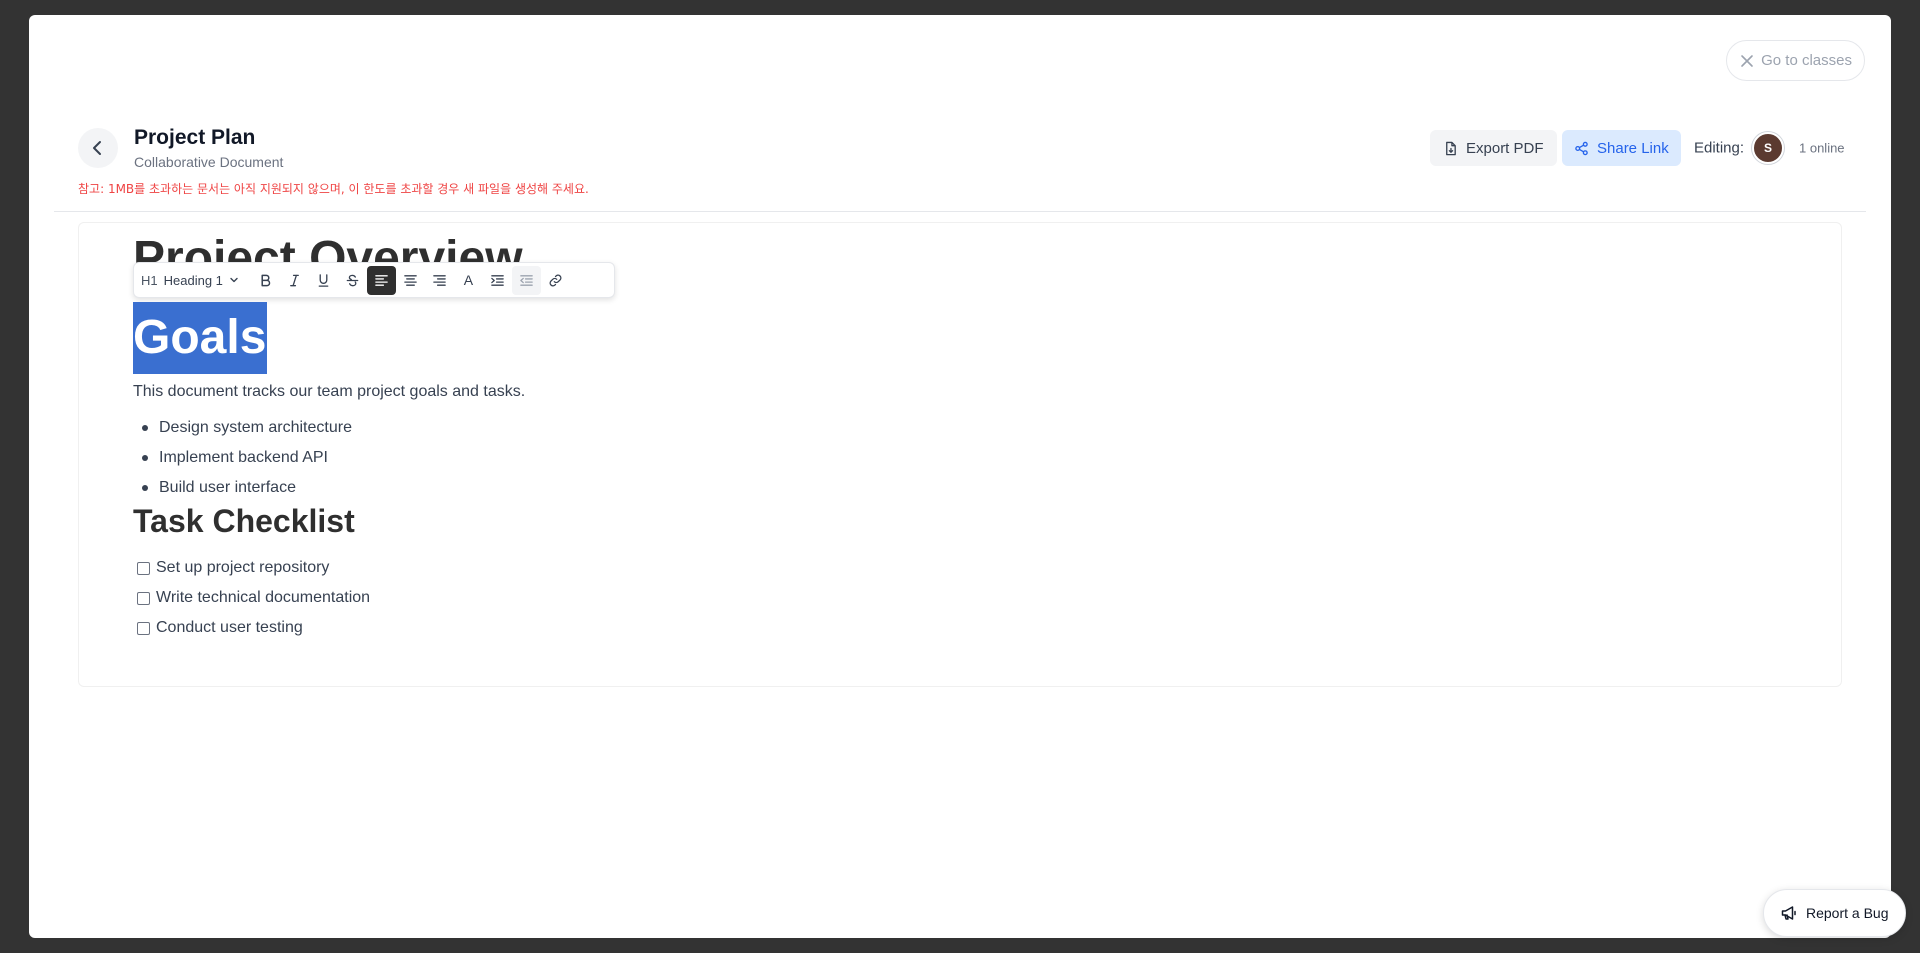  I want to click on align-center-button, so click(410, 280).